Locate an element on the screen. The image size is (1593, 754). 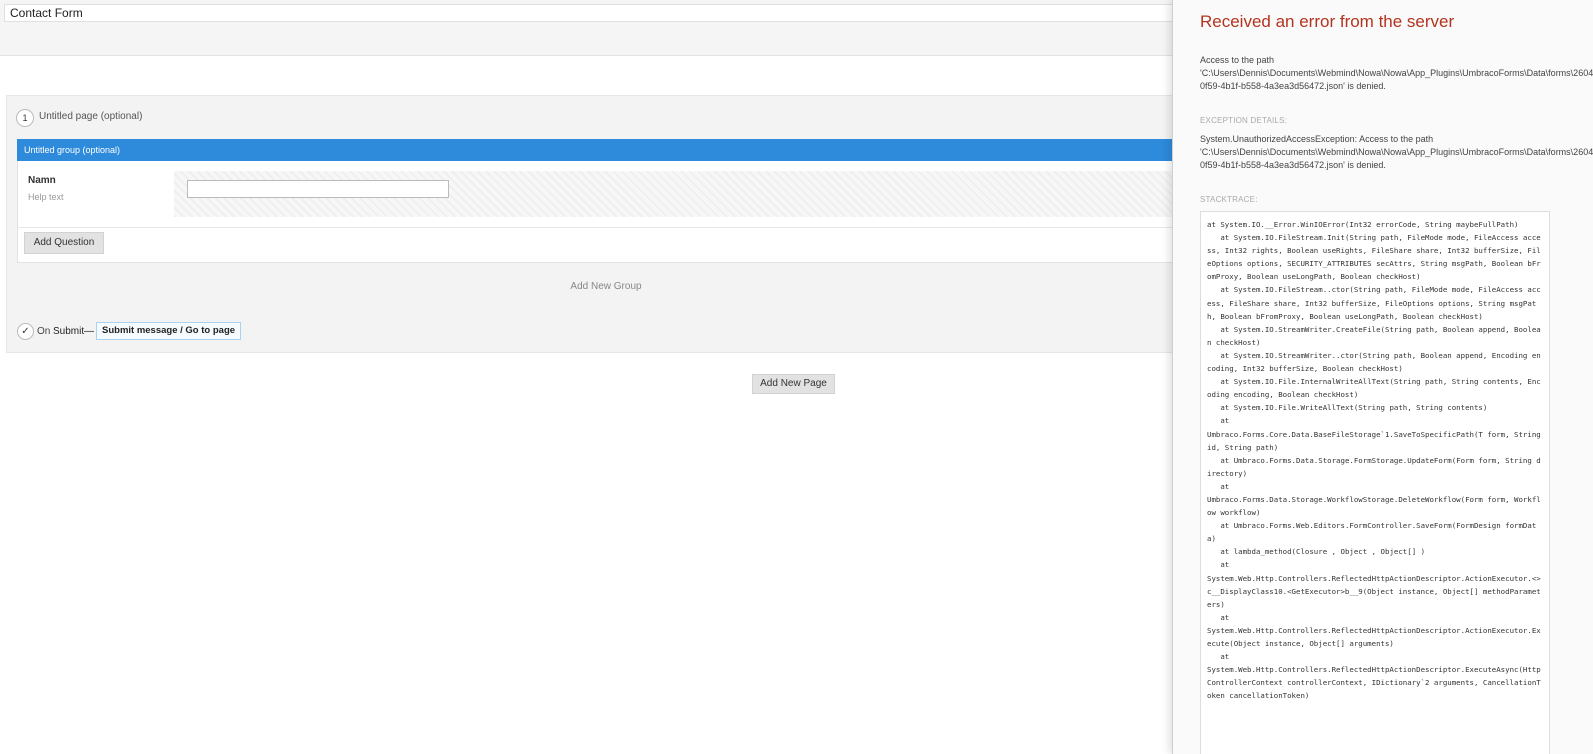
stacktrace-label: STACKTRACE: is located at coordinates (1229, 199).